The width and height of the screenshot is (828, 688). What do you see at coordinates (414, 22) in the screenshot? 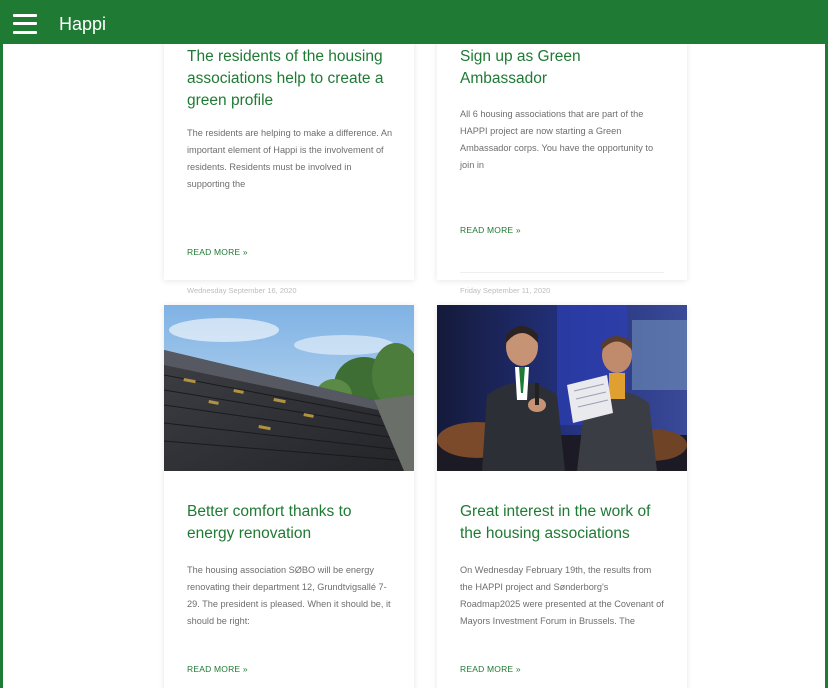
I see `top-bar: Happi` at bounding box center [414, 22].